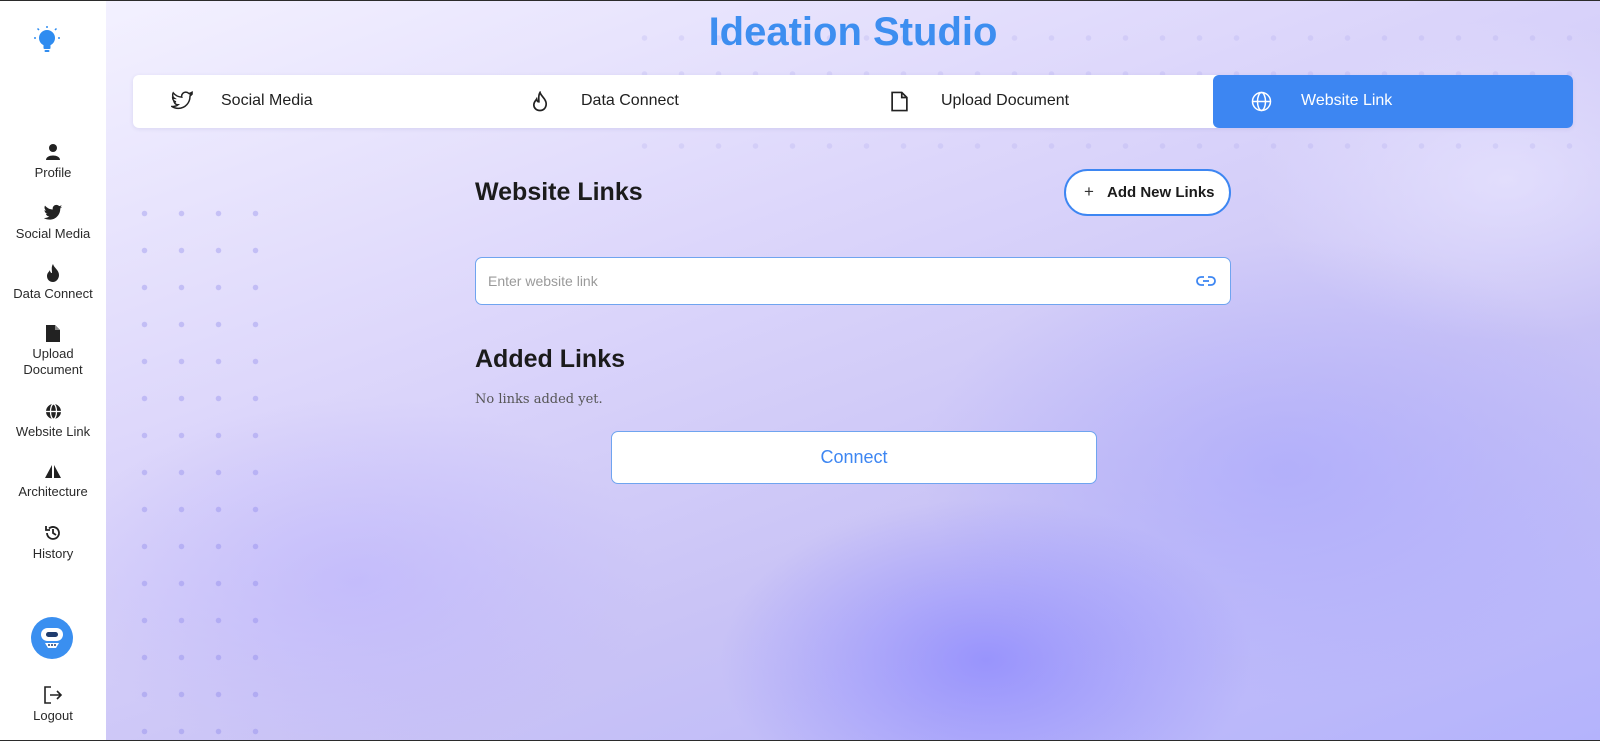 The image size is (1600, 741). I want to click on tab-social-media: Social Media, so click(313, 101).